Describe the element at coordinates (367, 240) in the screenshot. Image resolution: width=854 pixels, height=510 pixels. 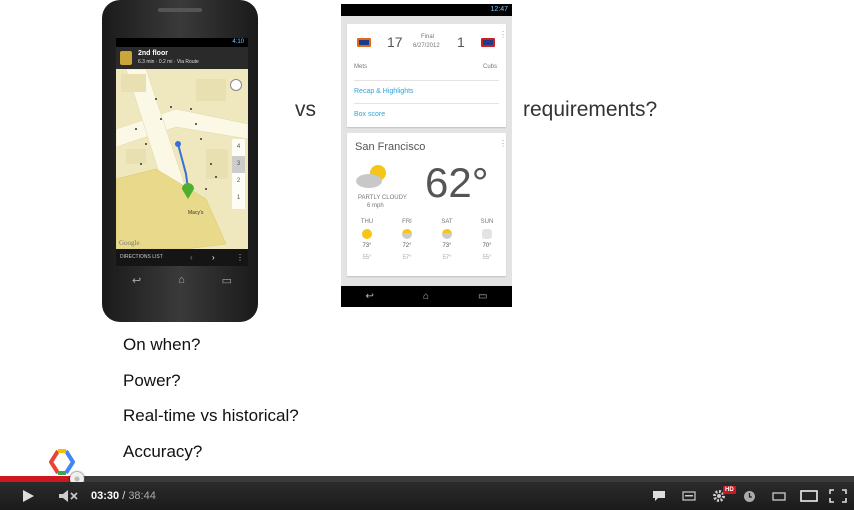
I see `forecast-day: THU 73° 55°` at that location.